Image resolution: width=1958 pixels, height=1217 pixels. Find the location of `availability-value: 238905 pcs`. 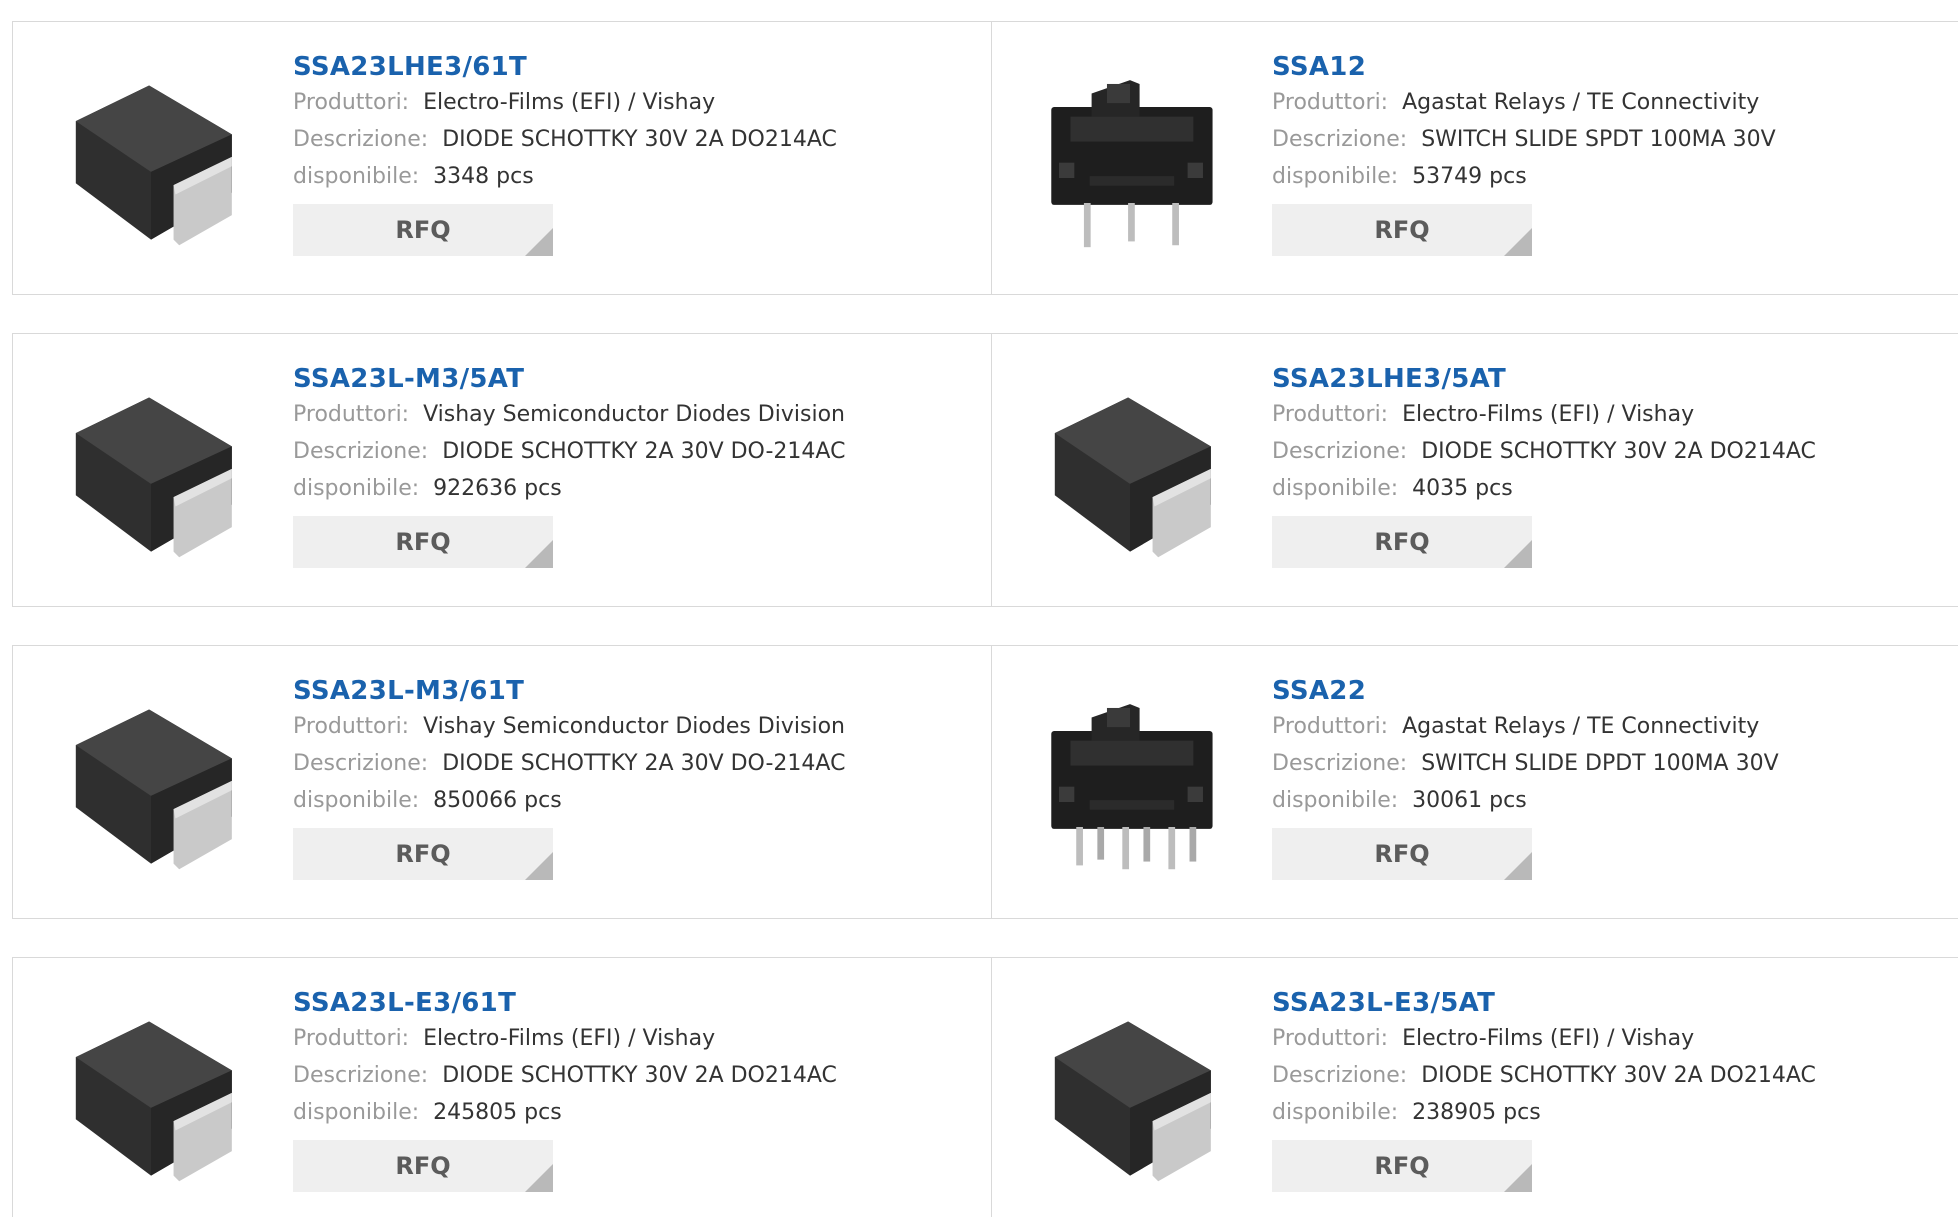

availability-value: 238905 pcs is located at coordinates (1476, 1112).